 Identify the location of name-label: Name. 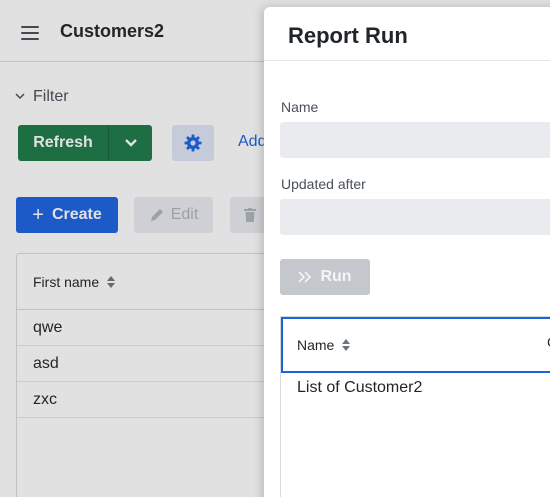
(300, 107).